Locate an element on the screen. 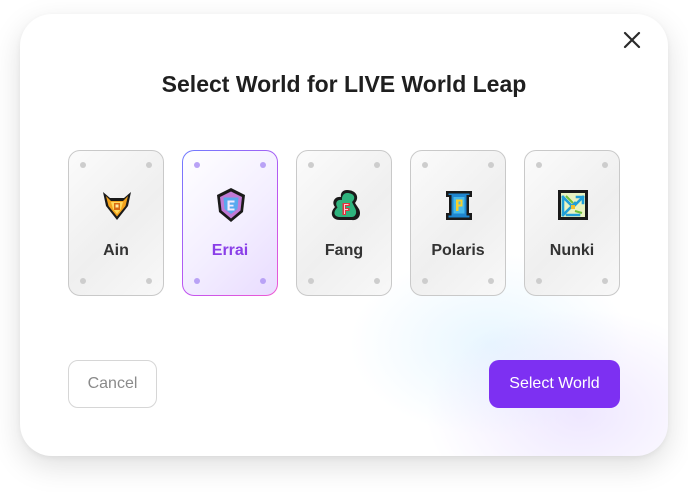 The height and width of the screenshot is (492, 688). polaris-world-icon is located at coordinates (459, 205).